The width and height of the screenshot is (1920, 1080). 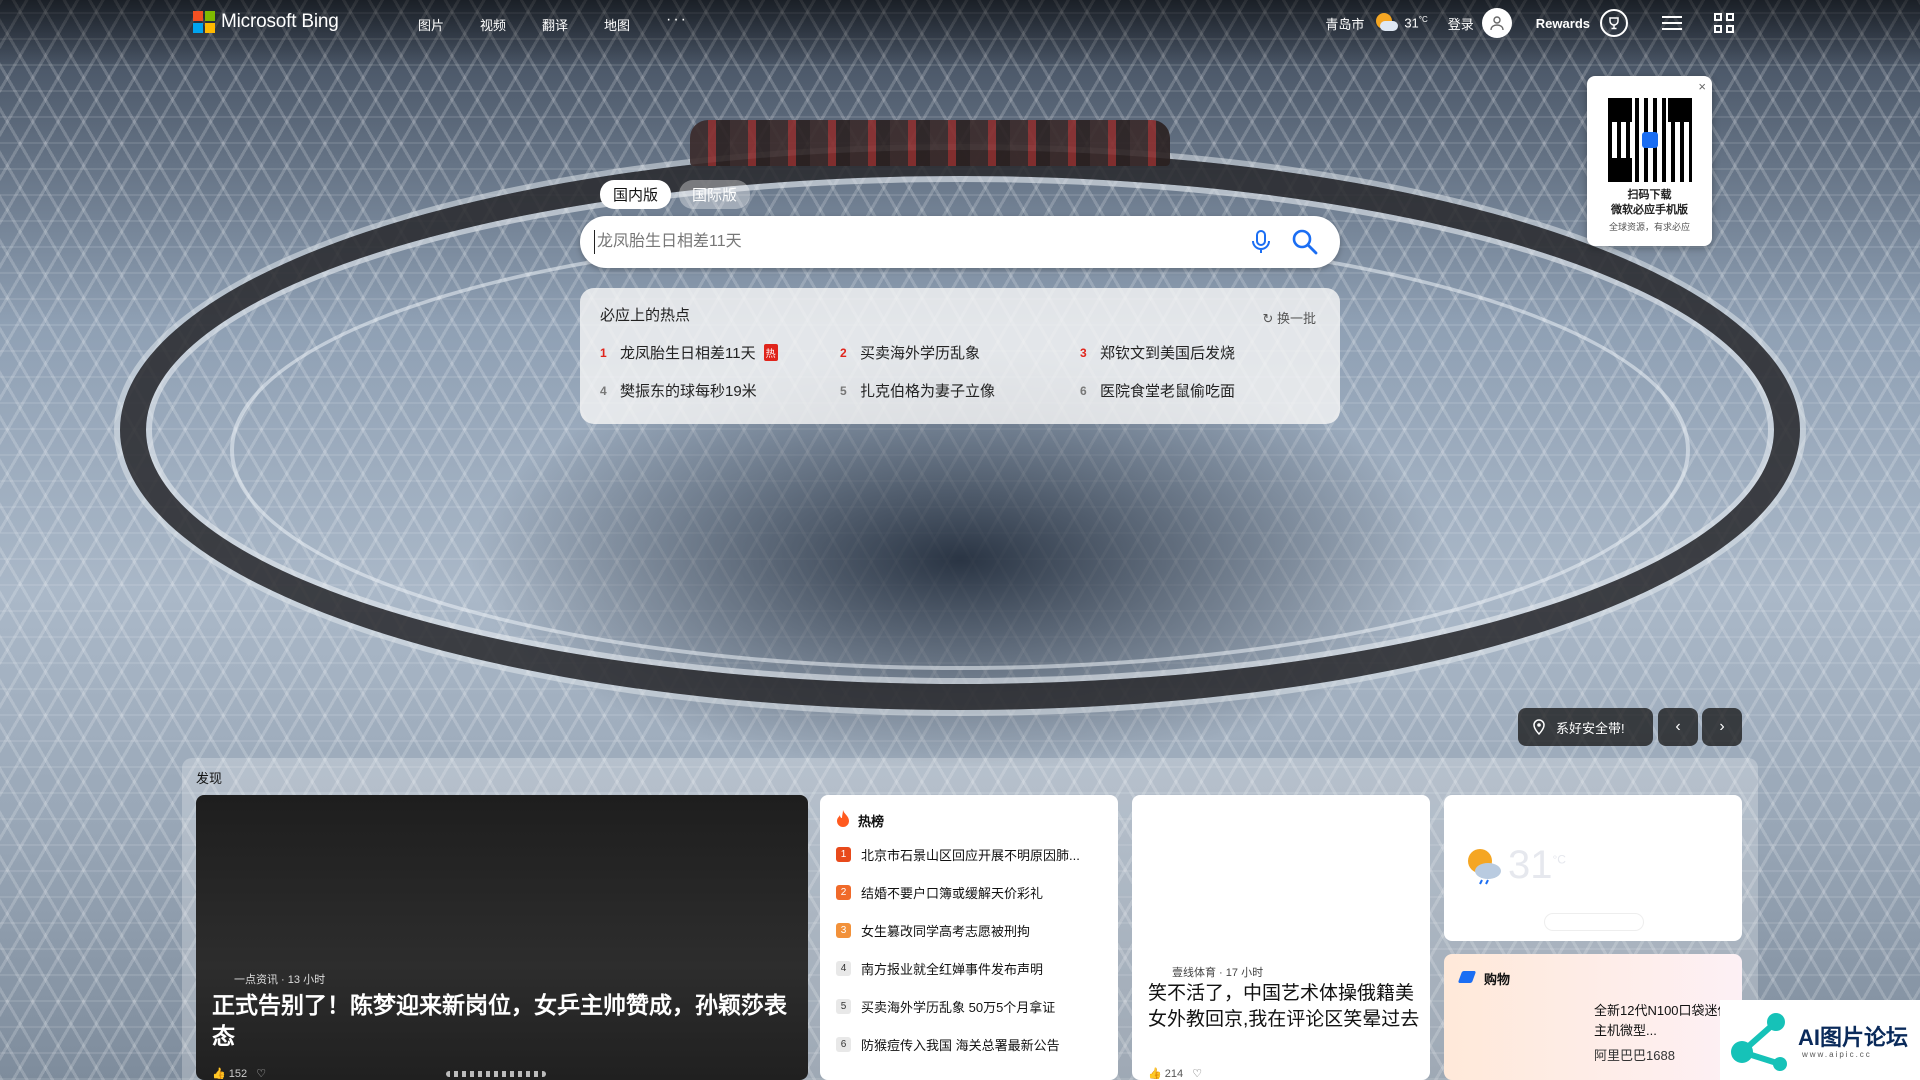 What do you see at coordinates (1649, 227) in the screenshot?
I see `qr-line3: 全球资源，有求必应` at bounding box center [1649, 227].